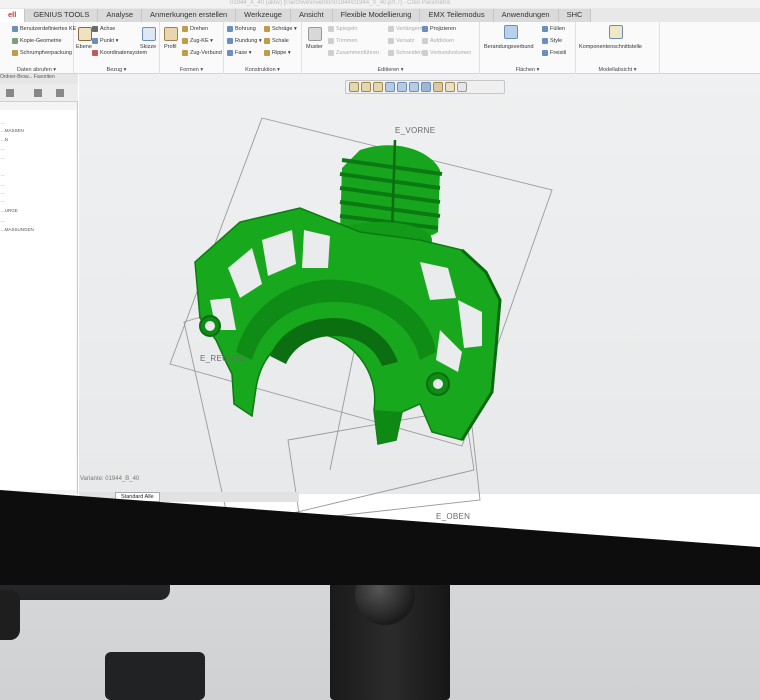 Image resolution: width=760 pixels, height=700 pixels. I want to click on datum-label-vorne: E_VORNE, so click(415, 130).